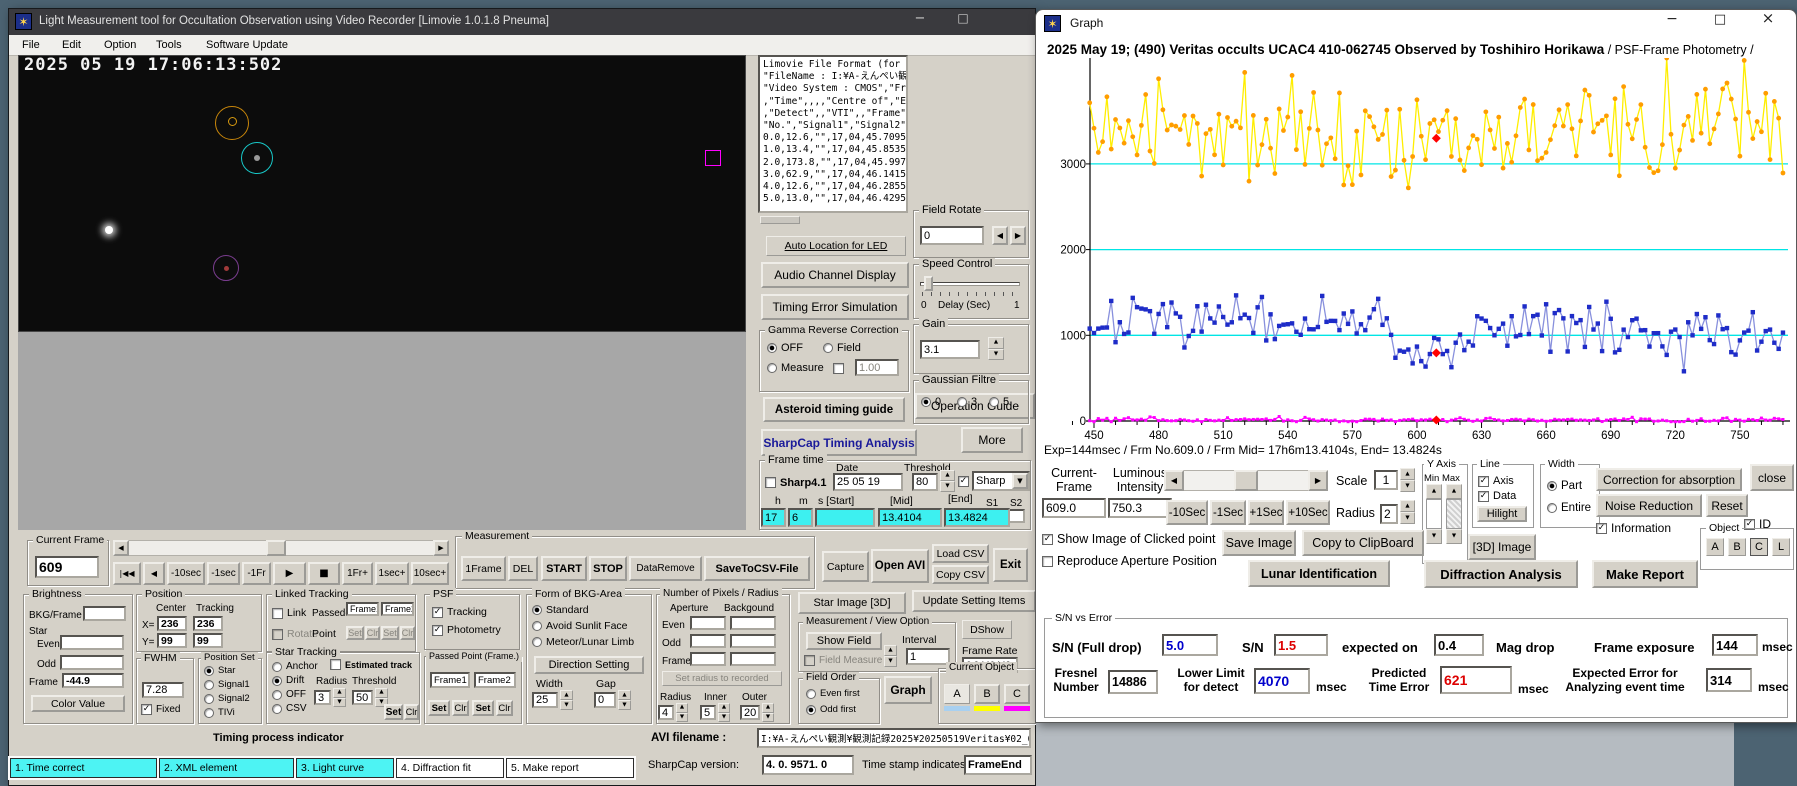  I want to click on exit-button: Exit, so click(1010, 565).